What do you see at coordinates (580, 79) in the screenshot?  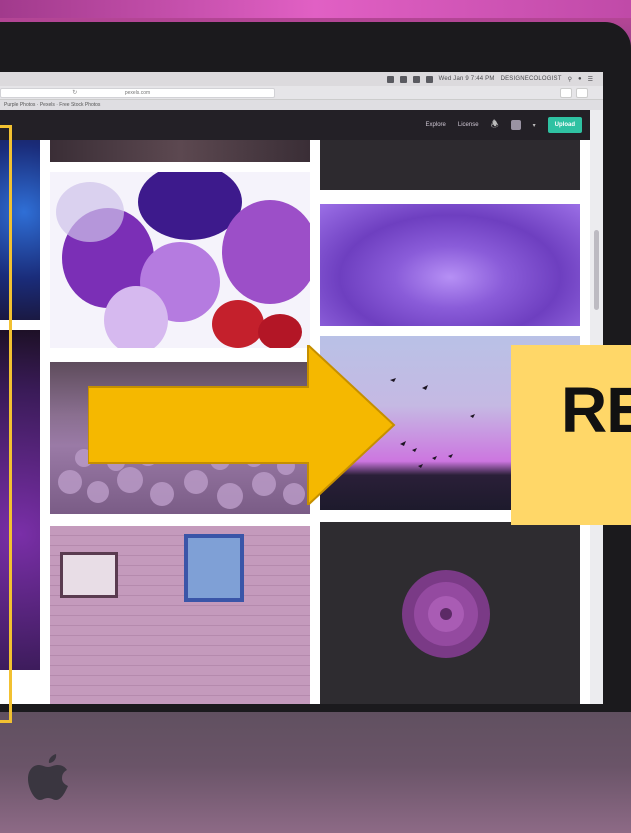 I see `siri-icon: ●` at bounding box center [580, 79].